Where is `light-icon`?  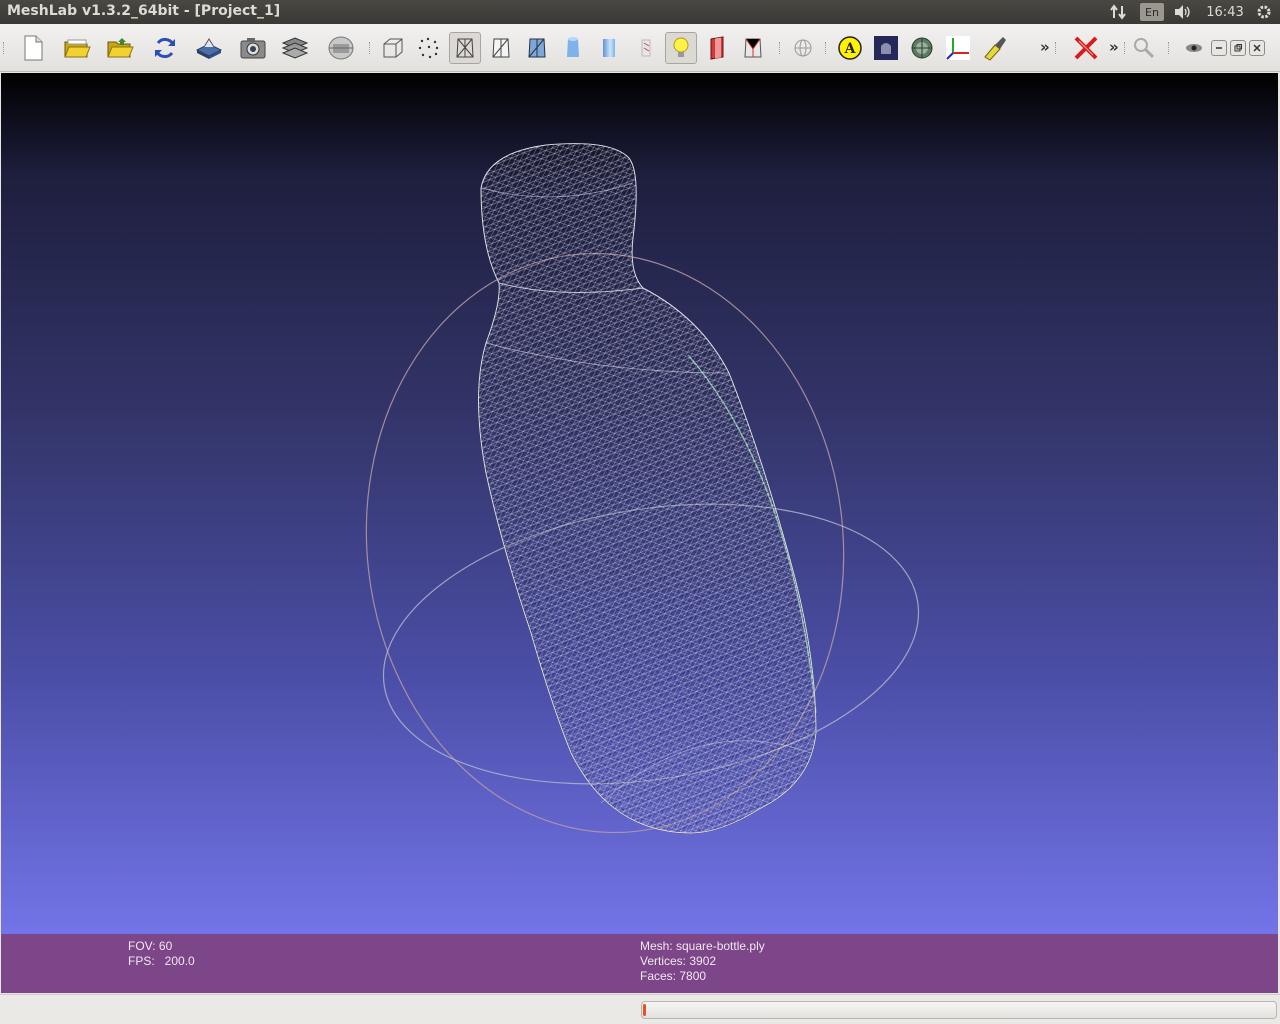
light-icon is located at coordinates (681, 48).